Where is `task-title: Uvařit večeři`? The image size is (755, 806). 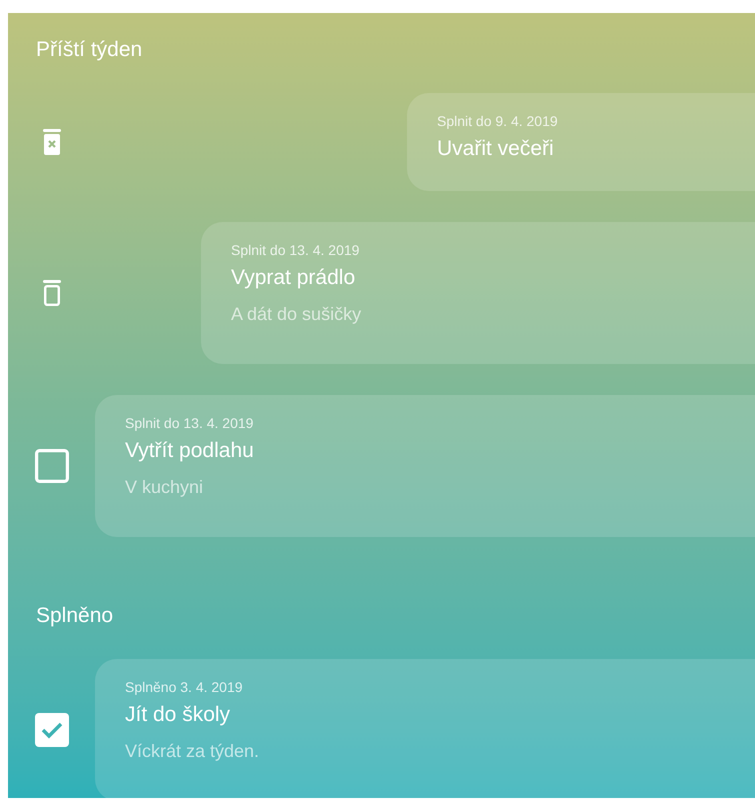
task-title: Uvařit večeři is located at coordinates (496, 149).